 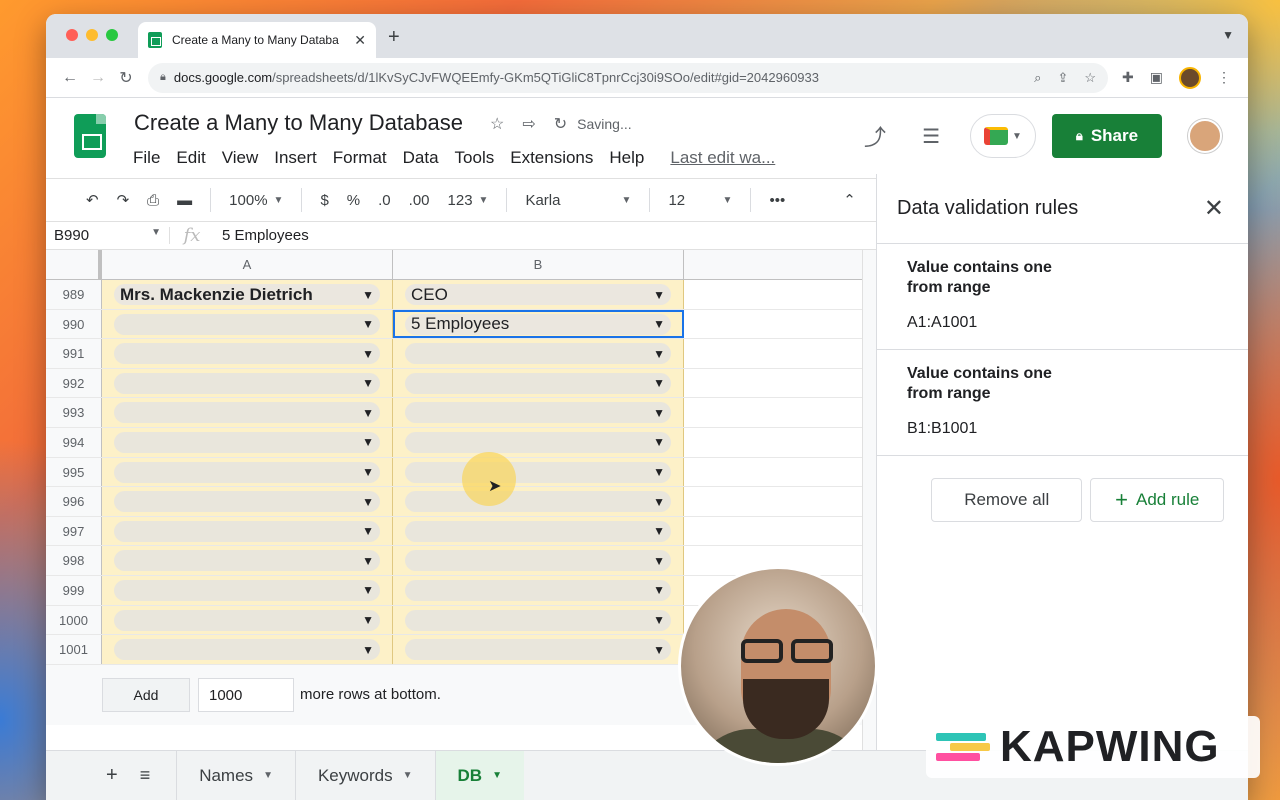 What do you see at coordinates (123, 200) in the screenshot?
I see `redo-icon: ↷` at bounding box center [123, 200].